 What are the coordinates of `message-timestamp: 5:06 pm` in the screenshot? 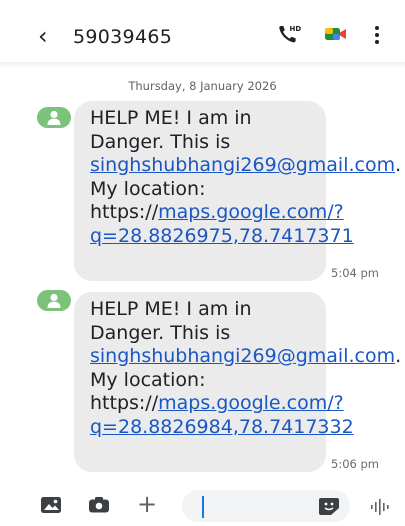 It's located at (355, 464).